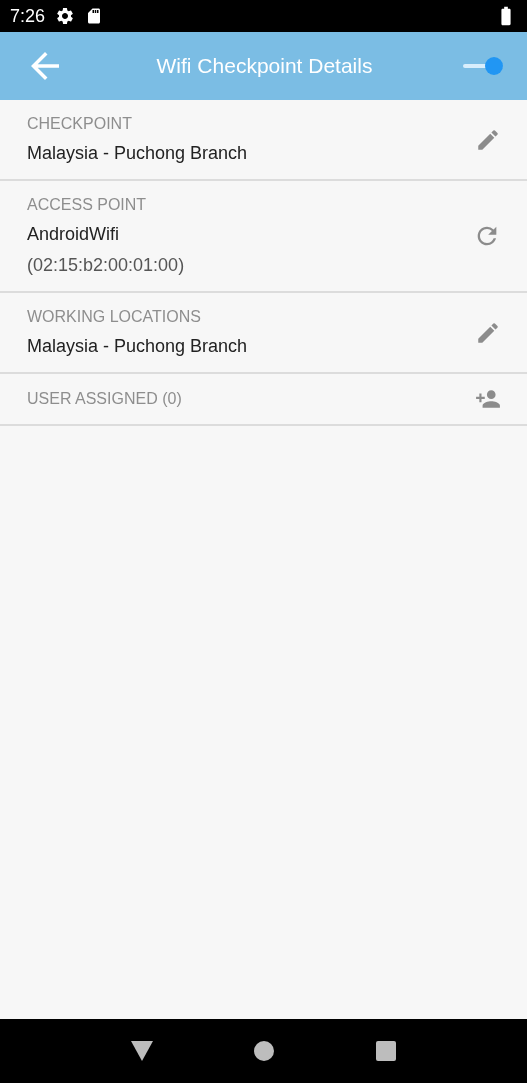  What do you see at coordinates (264, 66) in the screenshot?
I see `app-bar-title: Wifi Checkpoint Details` at bounding box center [264, 66].